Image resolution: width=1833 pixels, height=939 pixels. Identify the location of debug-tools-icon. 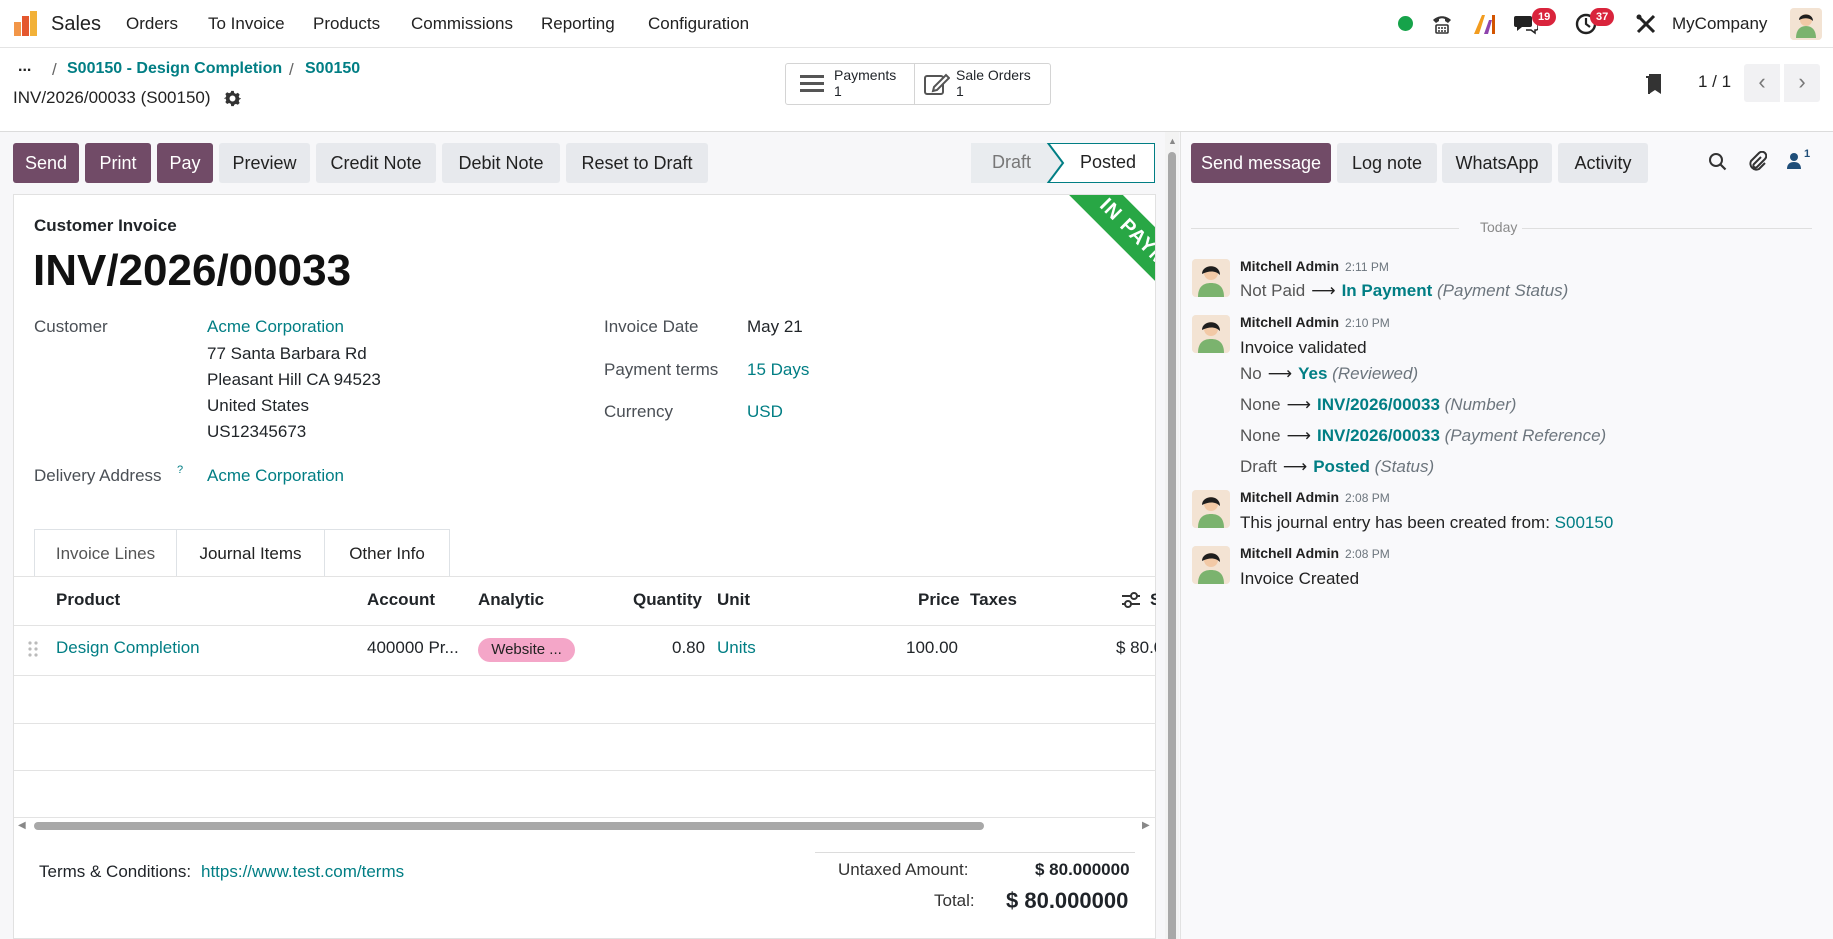
(1646, 26).